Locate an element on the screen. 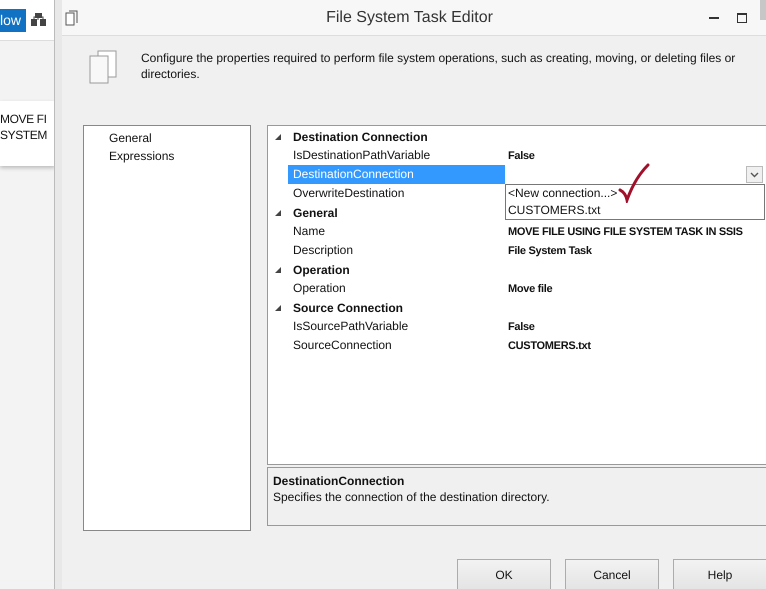 The width and height of the screenshot is (766, 589). task-box: MOVE FI SYSTEM is located at coordinates (27, 133).